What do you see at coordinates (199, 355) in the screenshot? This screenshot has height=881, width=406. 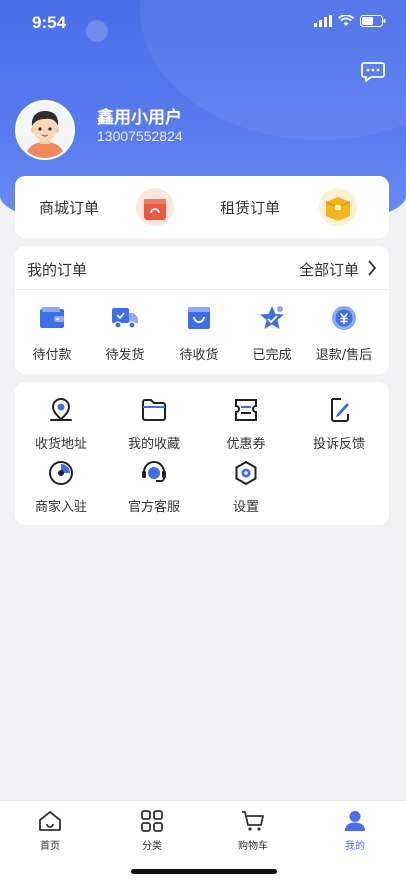 I see `order-status-label: 待收货` at bounding box center [199, 355].